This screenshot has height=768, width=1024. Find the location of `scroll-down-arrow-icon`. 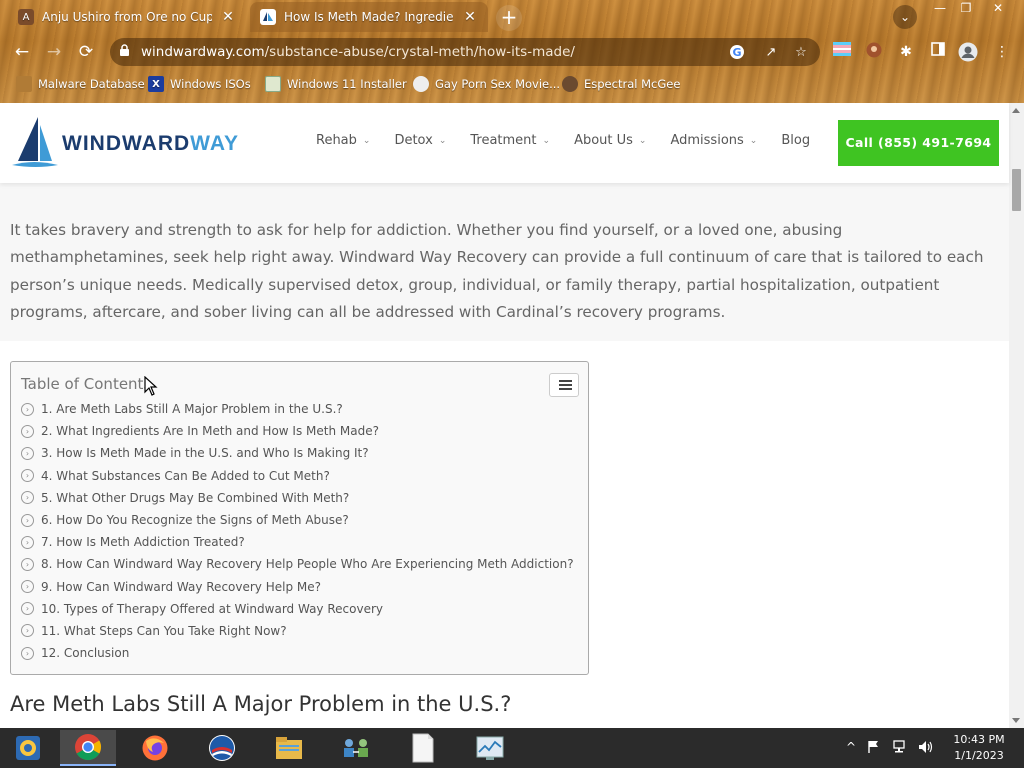

scroll-down-arrow-icon is located at coordinates (1016, 720).